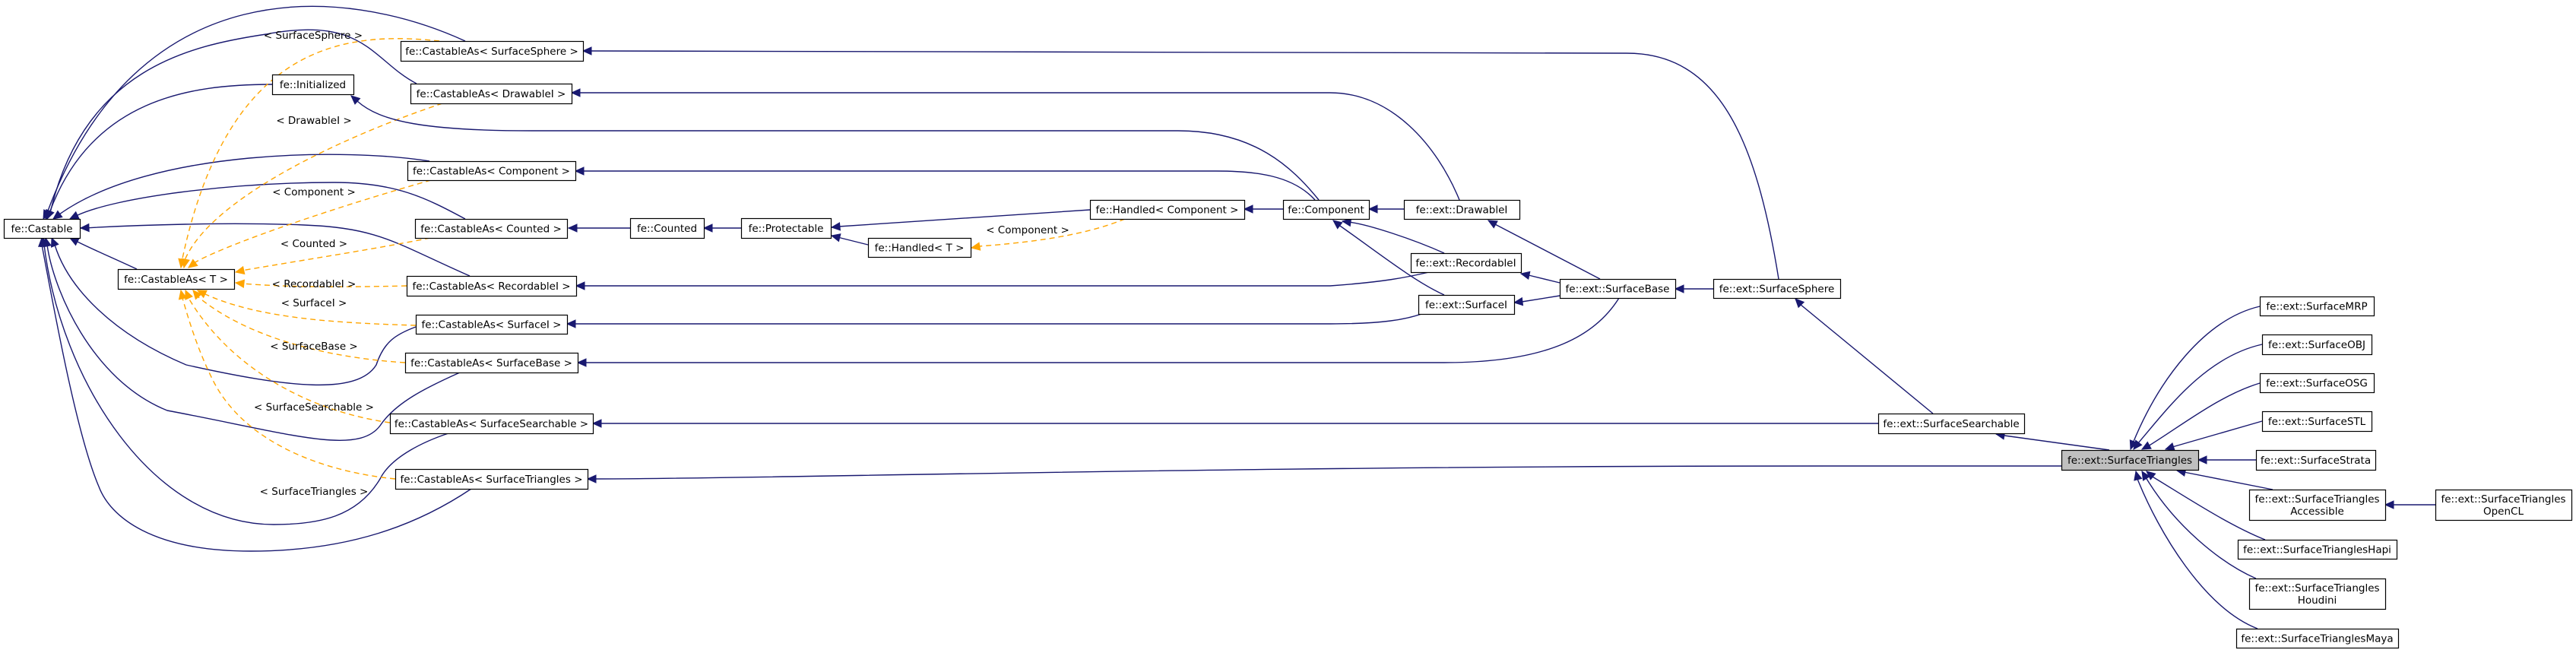  I want to click on class-node-counted: fe::Counted, so click(667, 228).